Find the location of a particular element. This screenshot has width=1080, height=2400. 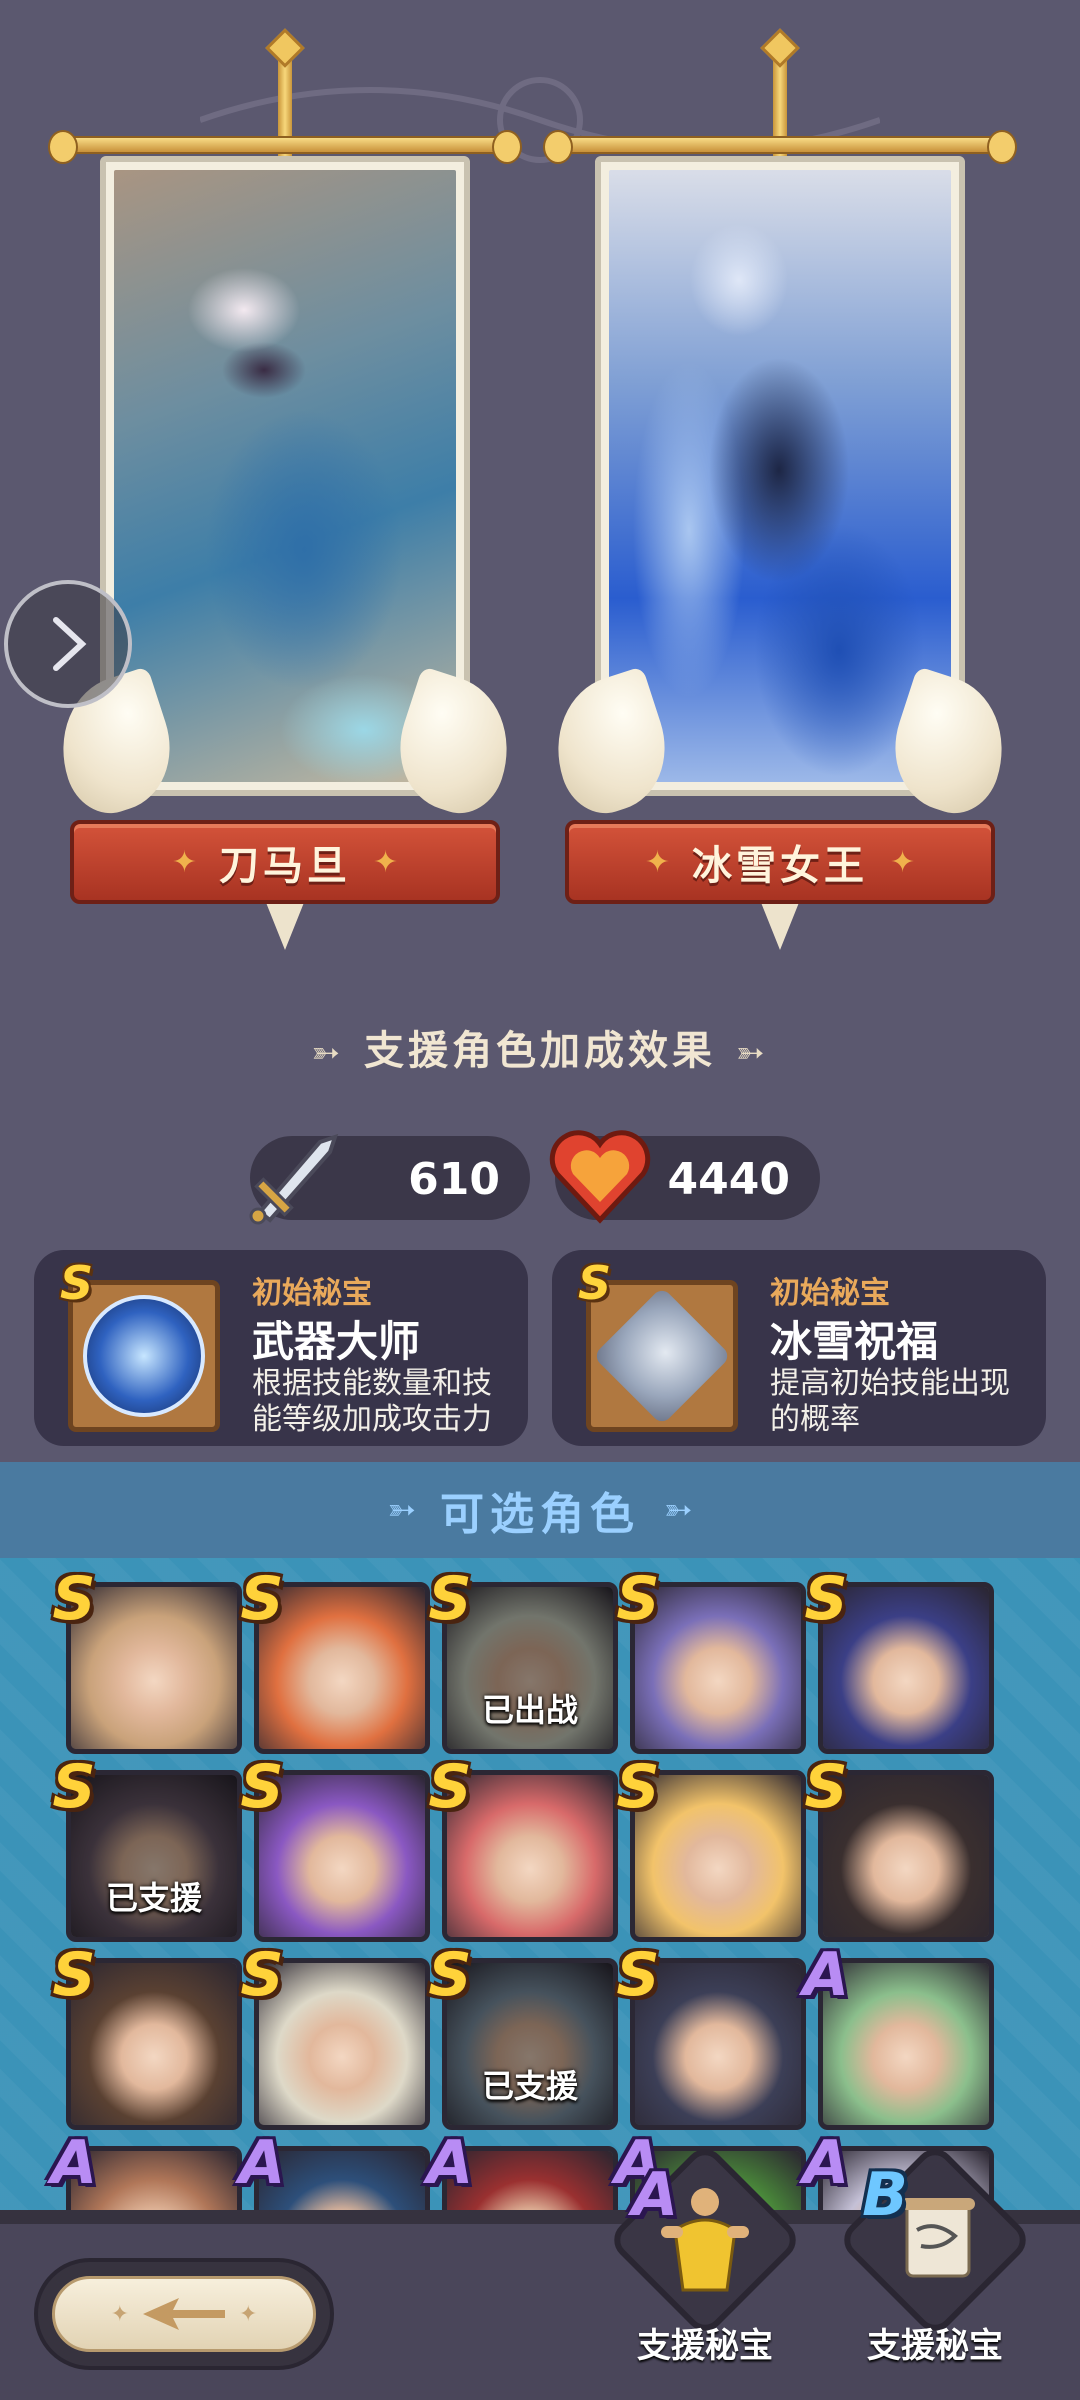

treasure-card-ice-blessing: S 初始秘宝 冰雪祝福 提高初始技能出现的概率 is located at coordinates (799, 1348).